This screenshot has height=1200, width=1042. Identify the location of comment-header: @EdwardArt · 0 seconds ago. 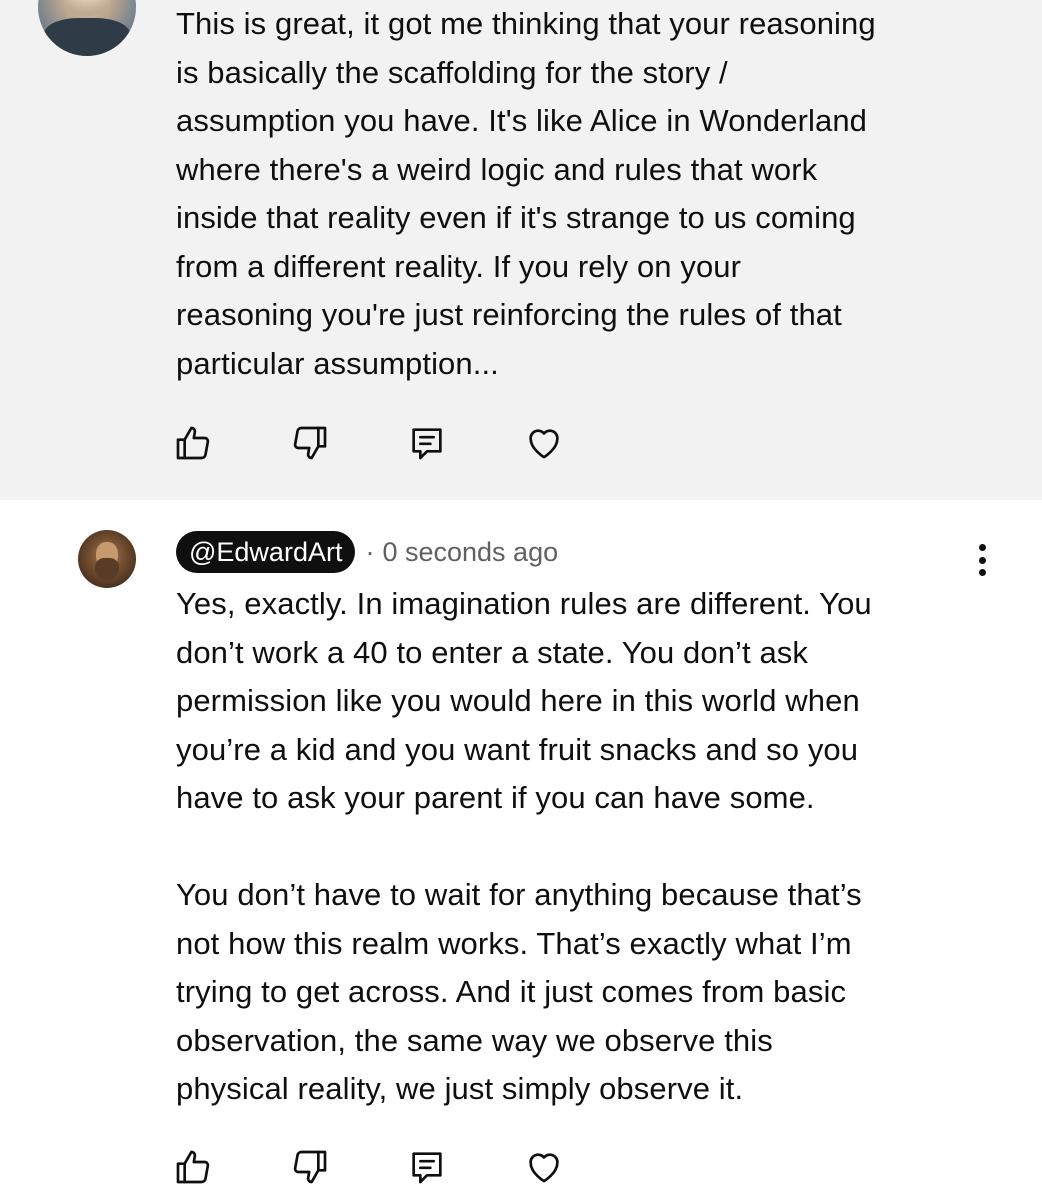
(367, 552).